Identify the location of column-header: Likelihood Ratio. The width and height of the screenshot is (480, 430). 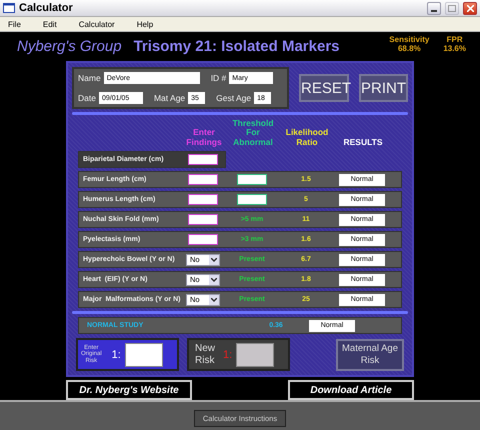
(307, 138).